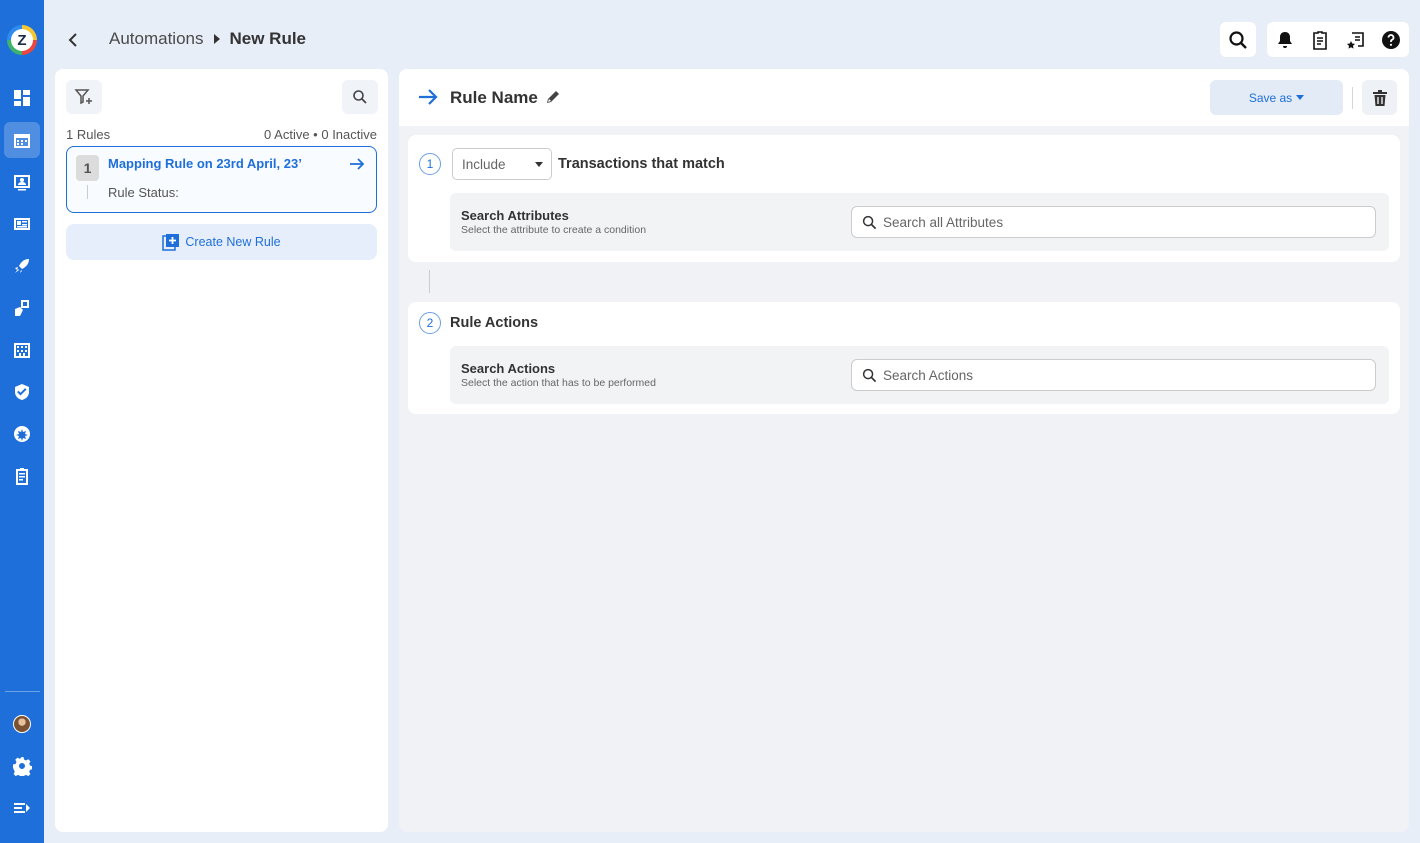 The width and height of the screenshot is (1420, 843). I want to click on search-actions-title: Search Actions, so click(508, 368).